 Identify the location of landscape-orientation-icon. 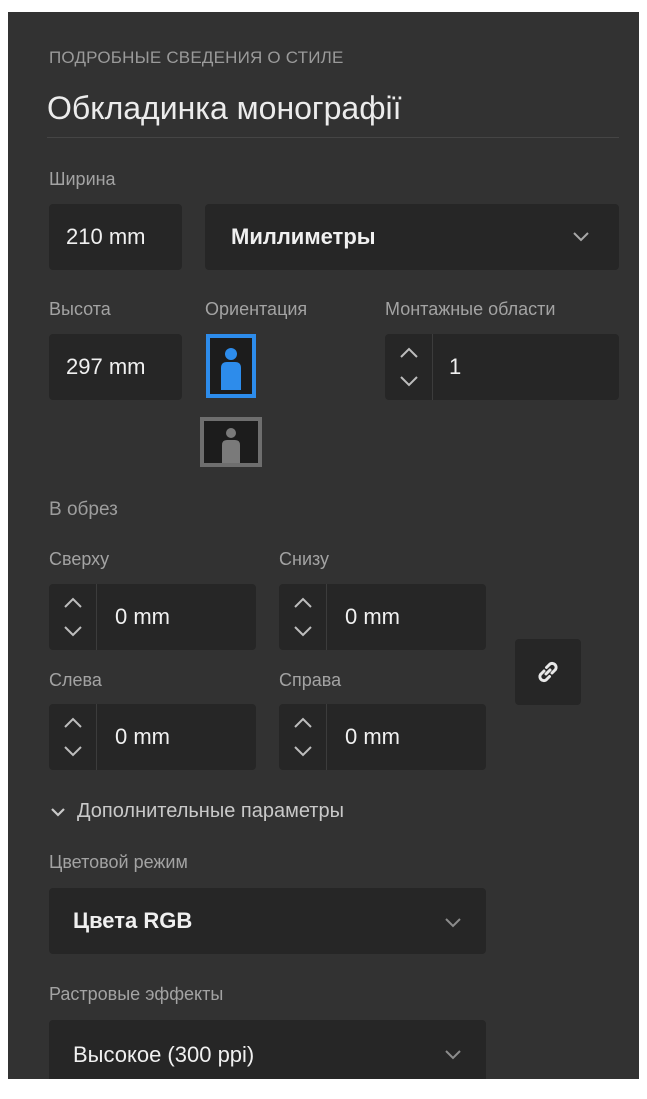
(231, 442).